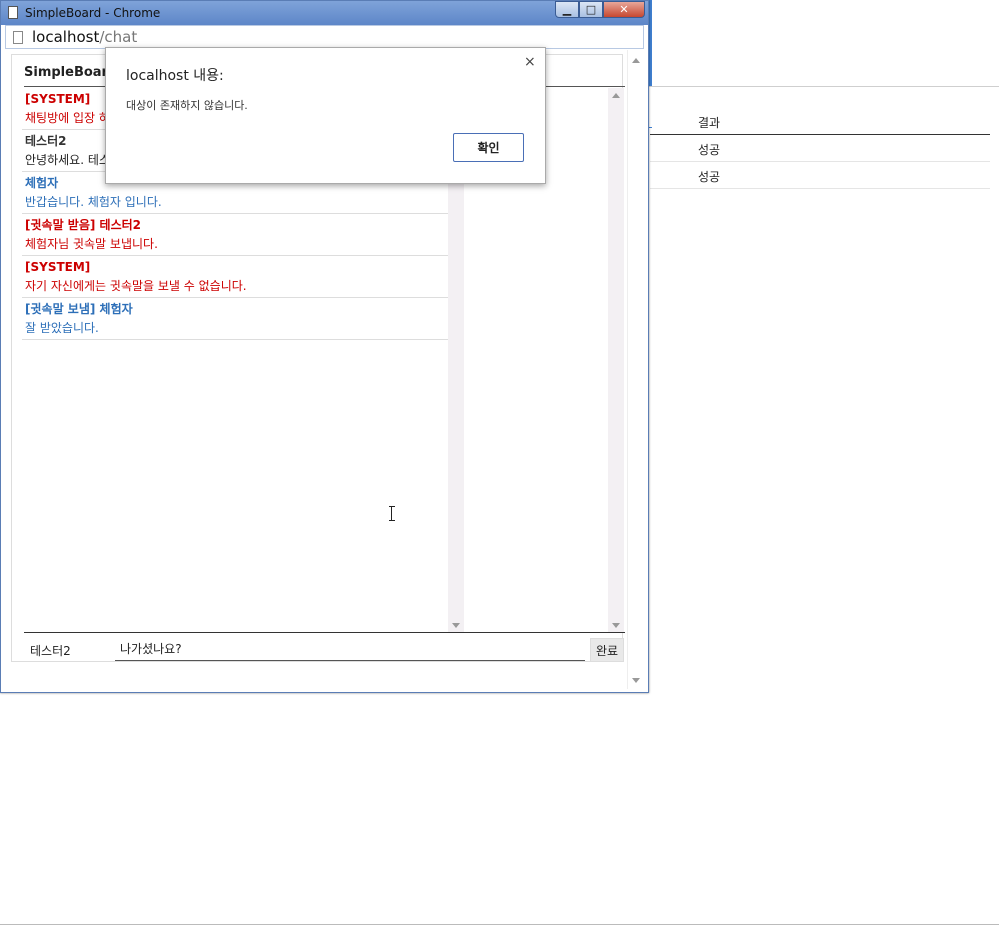 This screenshot has width=999, height=927. I want to click on dialog-close-icon: ×, so click(530, 62).